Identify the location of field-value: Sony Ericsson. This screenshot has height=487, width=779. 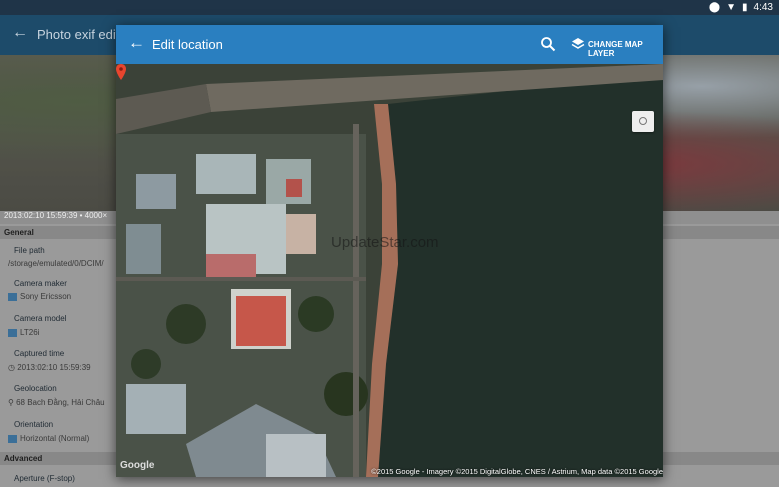
(39, 296).